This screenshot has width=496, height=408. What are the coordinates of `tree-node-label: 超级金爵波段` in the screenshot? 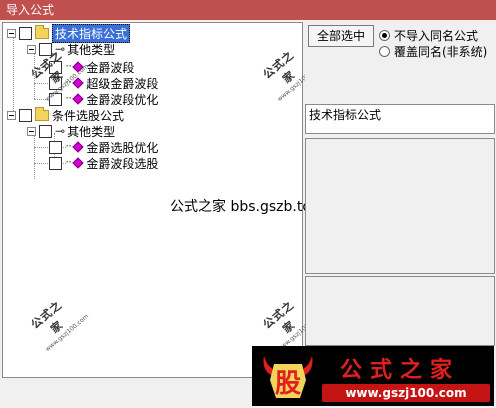 It's located at (122, 83).